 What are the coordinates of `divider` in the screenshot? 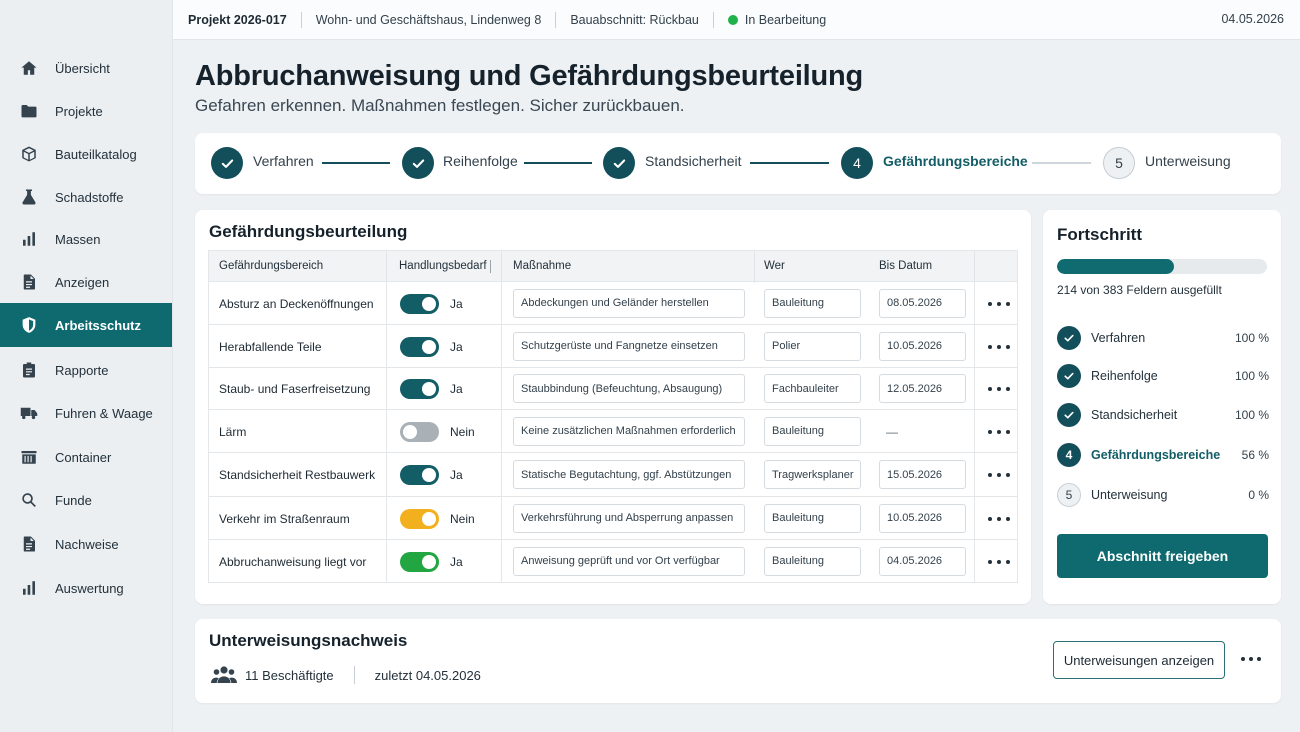 It's located at (713, 19).